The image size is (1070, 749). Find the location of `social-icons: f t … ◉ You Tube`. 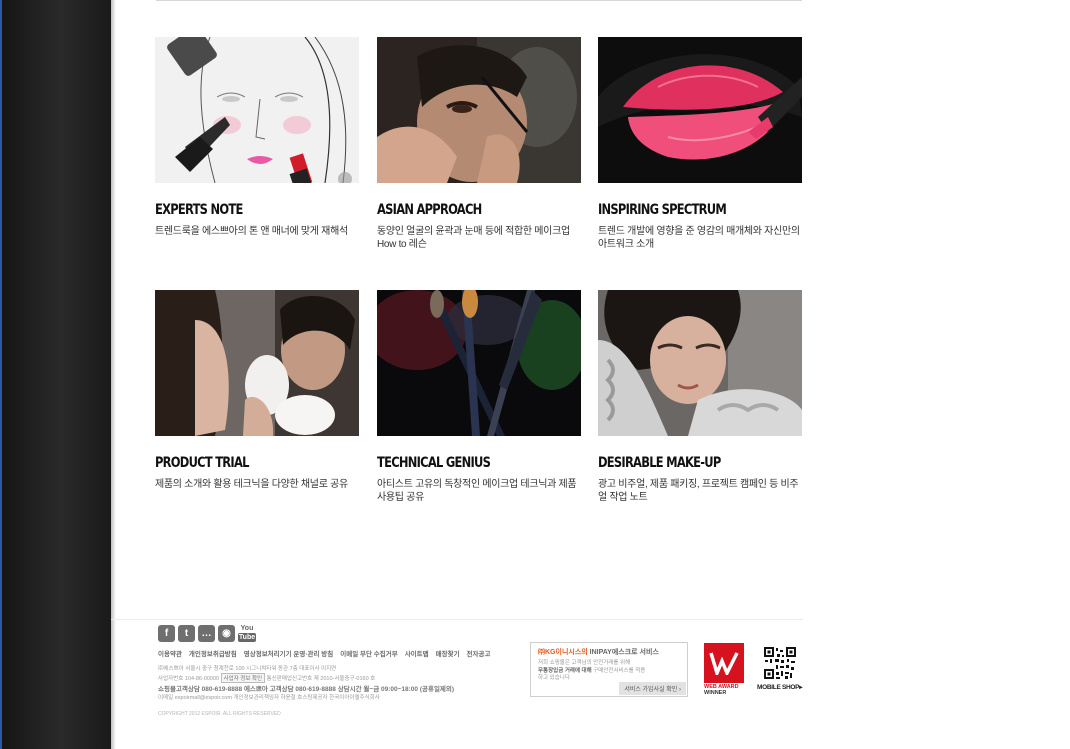

social-icons: f t … ◉ You Tube is located at coordinates (207, 633).